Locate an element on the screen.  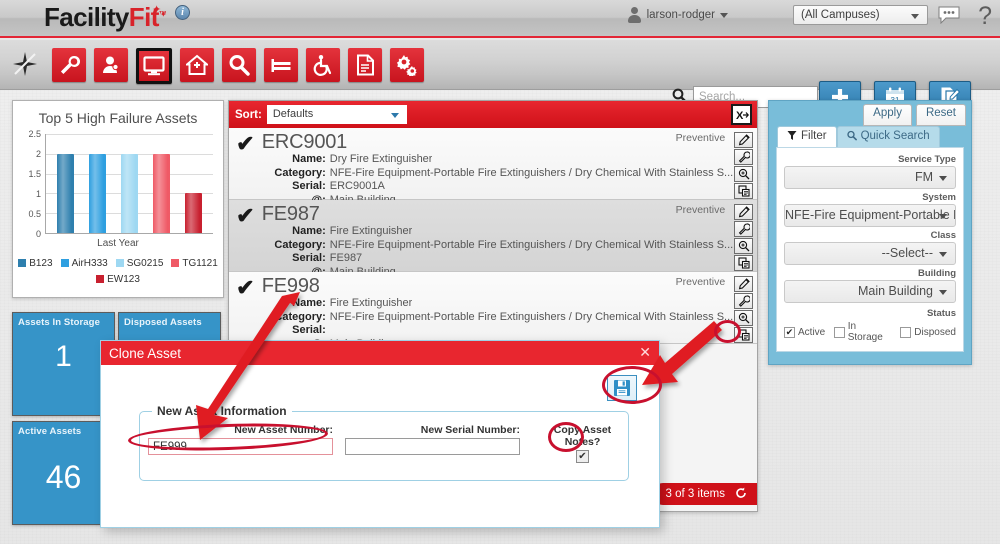
user-menu: larson-rodger is located at coordinates (677, 15).